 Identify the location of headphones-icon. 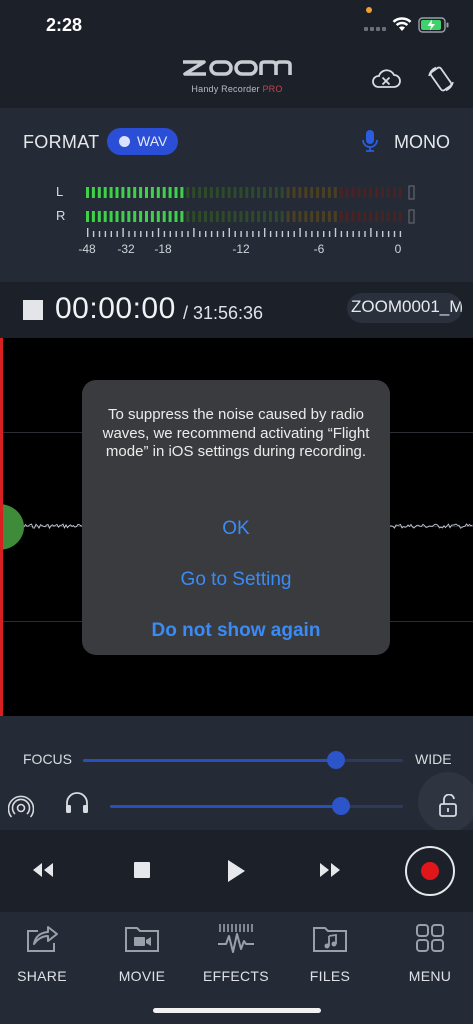
(77, 803).